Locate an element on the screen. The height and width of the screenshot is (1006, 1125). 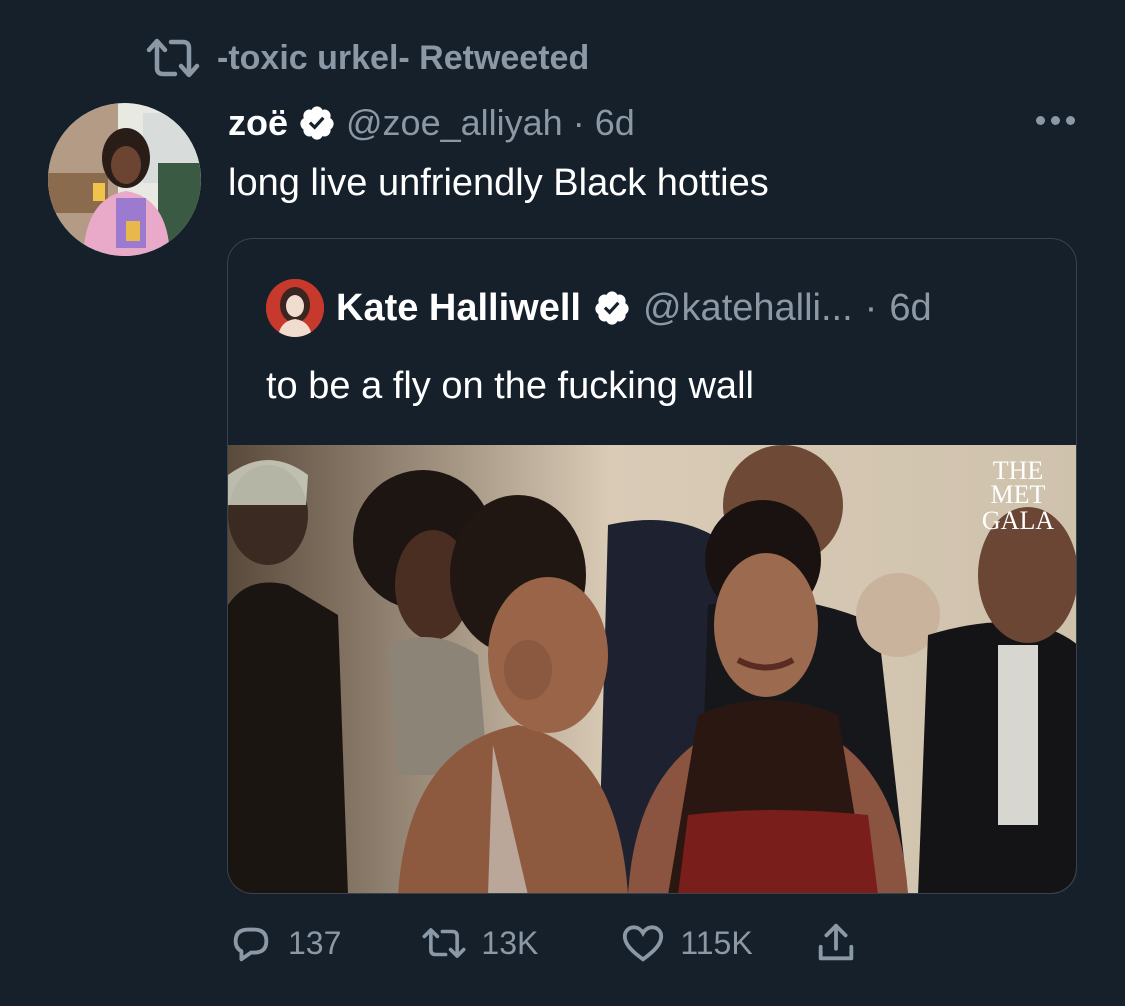
tweet-actions: 137 13K 115K is located at coordinates (543, 943).